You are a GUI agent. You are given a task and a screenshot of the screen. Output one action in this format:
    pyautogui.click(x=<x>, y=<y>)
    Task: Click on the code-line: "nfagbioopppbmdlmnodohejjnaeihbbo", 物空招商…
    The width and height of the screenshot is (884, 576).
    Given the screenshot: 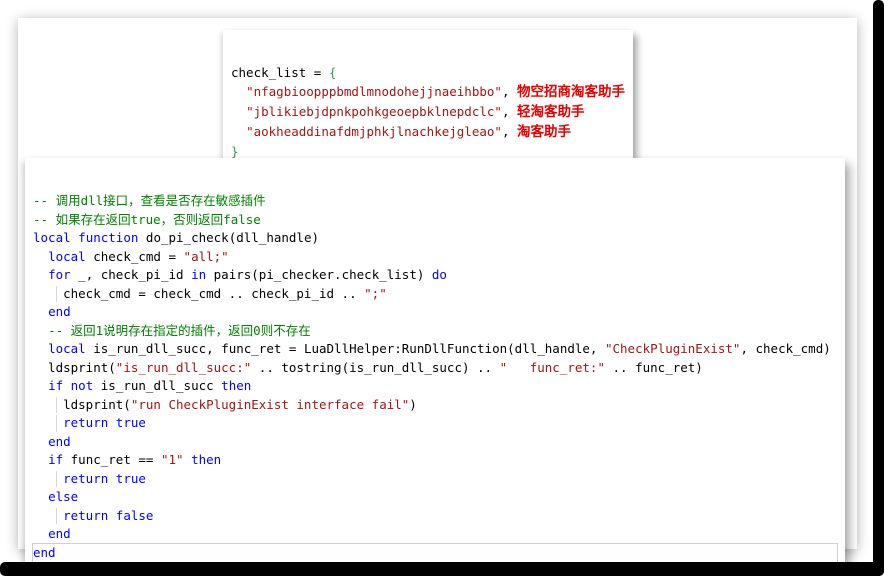 What is the action you would take?
    pyautogui.click(x=428, y=92)
    